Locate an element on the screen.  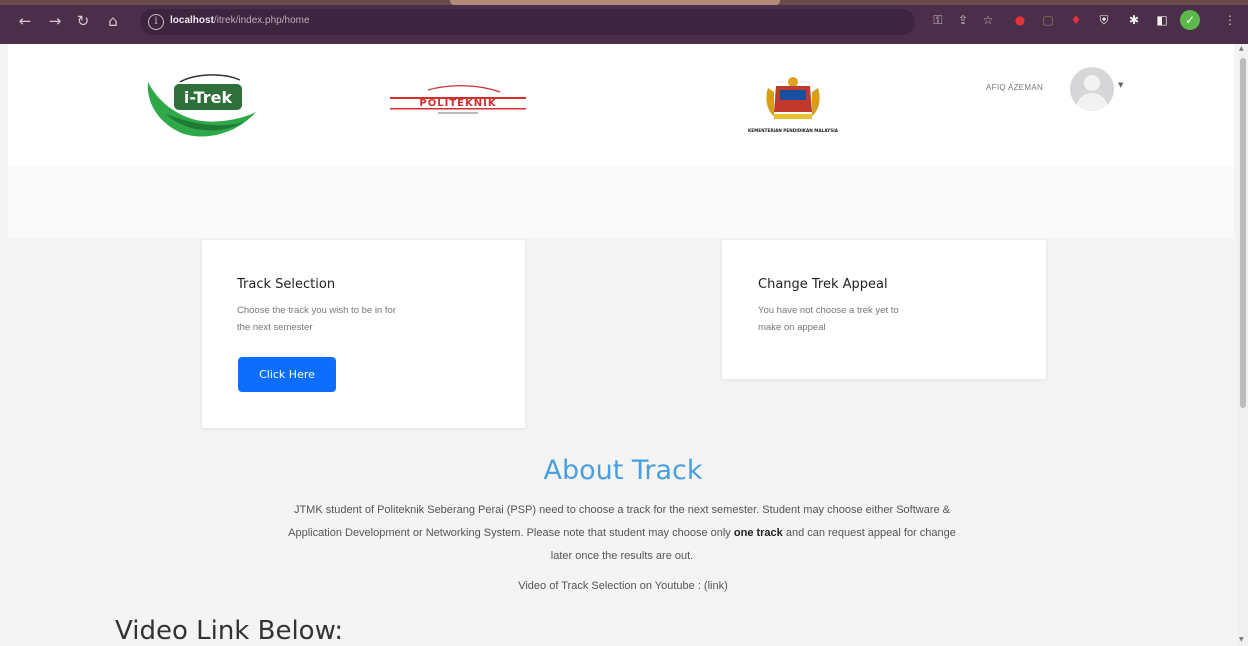
appeal-card-text-line2: make on appeal is located at coordinates (792, 327).